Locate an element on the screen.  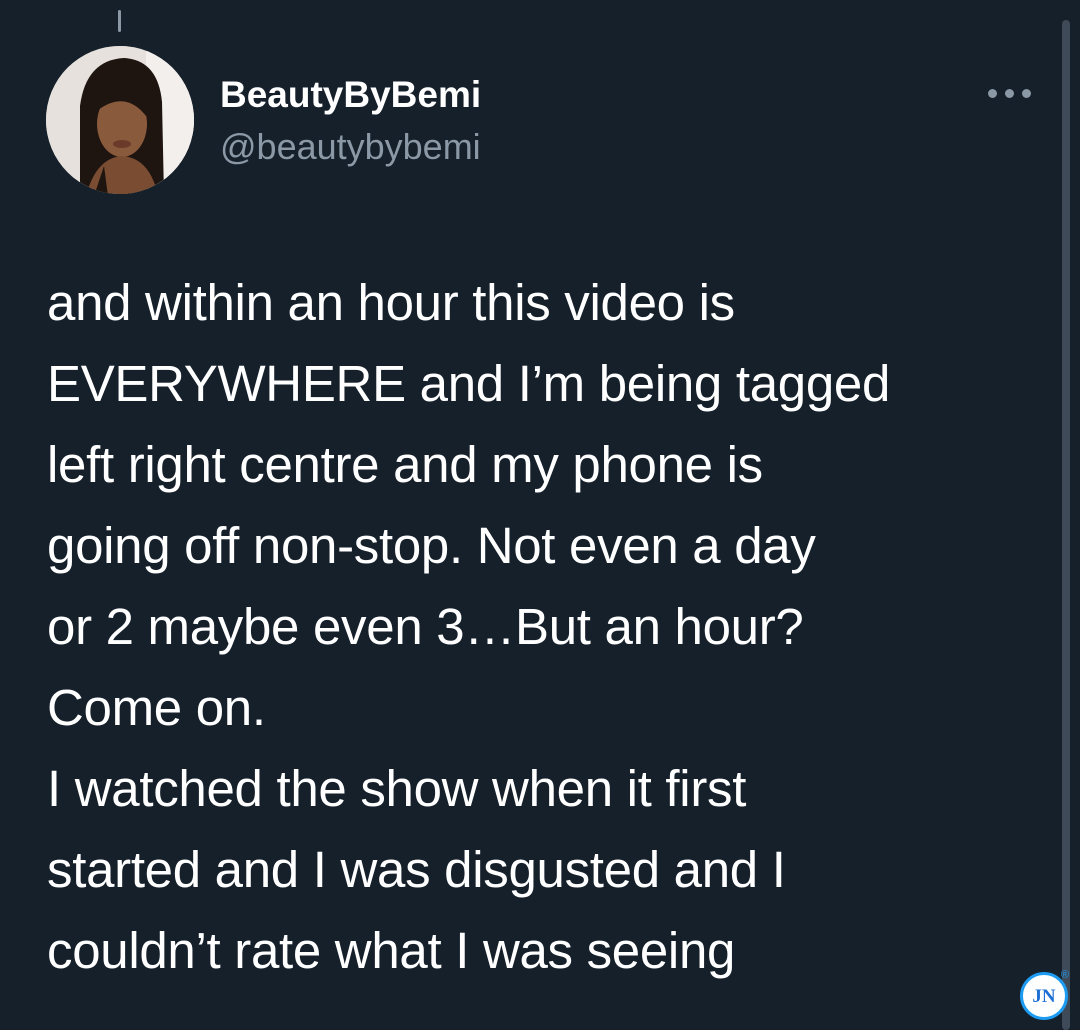
tweet-text-line: and within an hour this video is is located at coordinates (391, 302).